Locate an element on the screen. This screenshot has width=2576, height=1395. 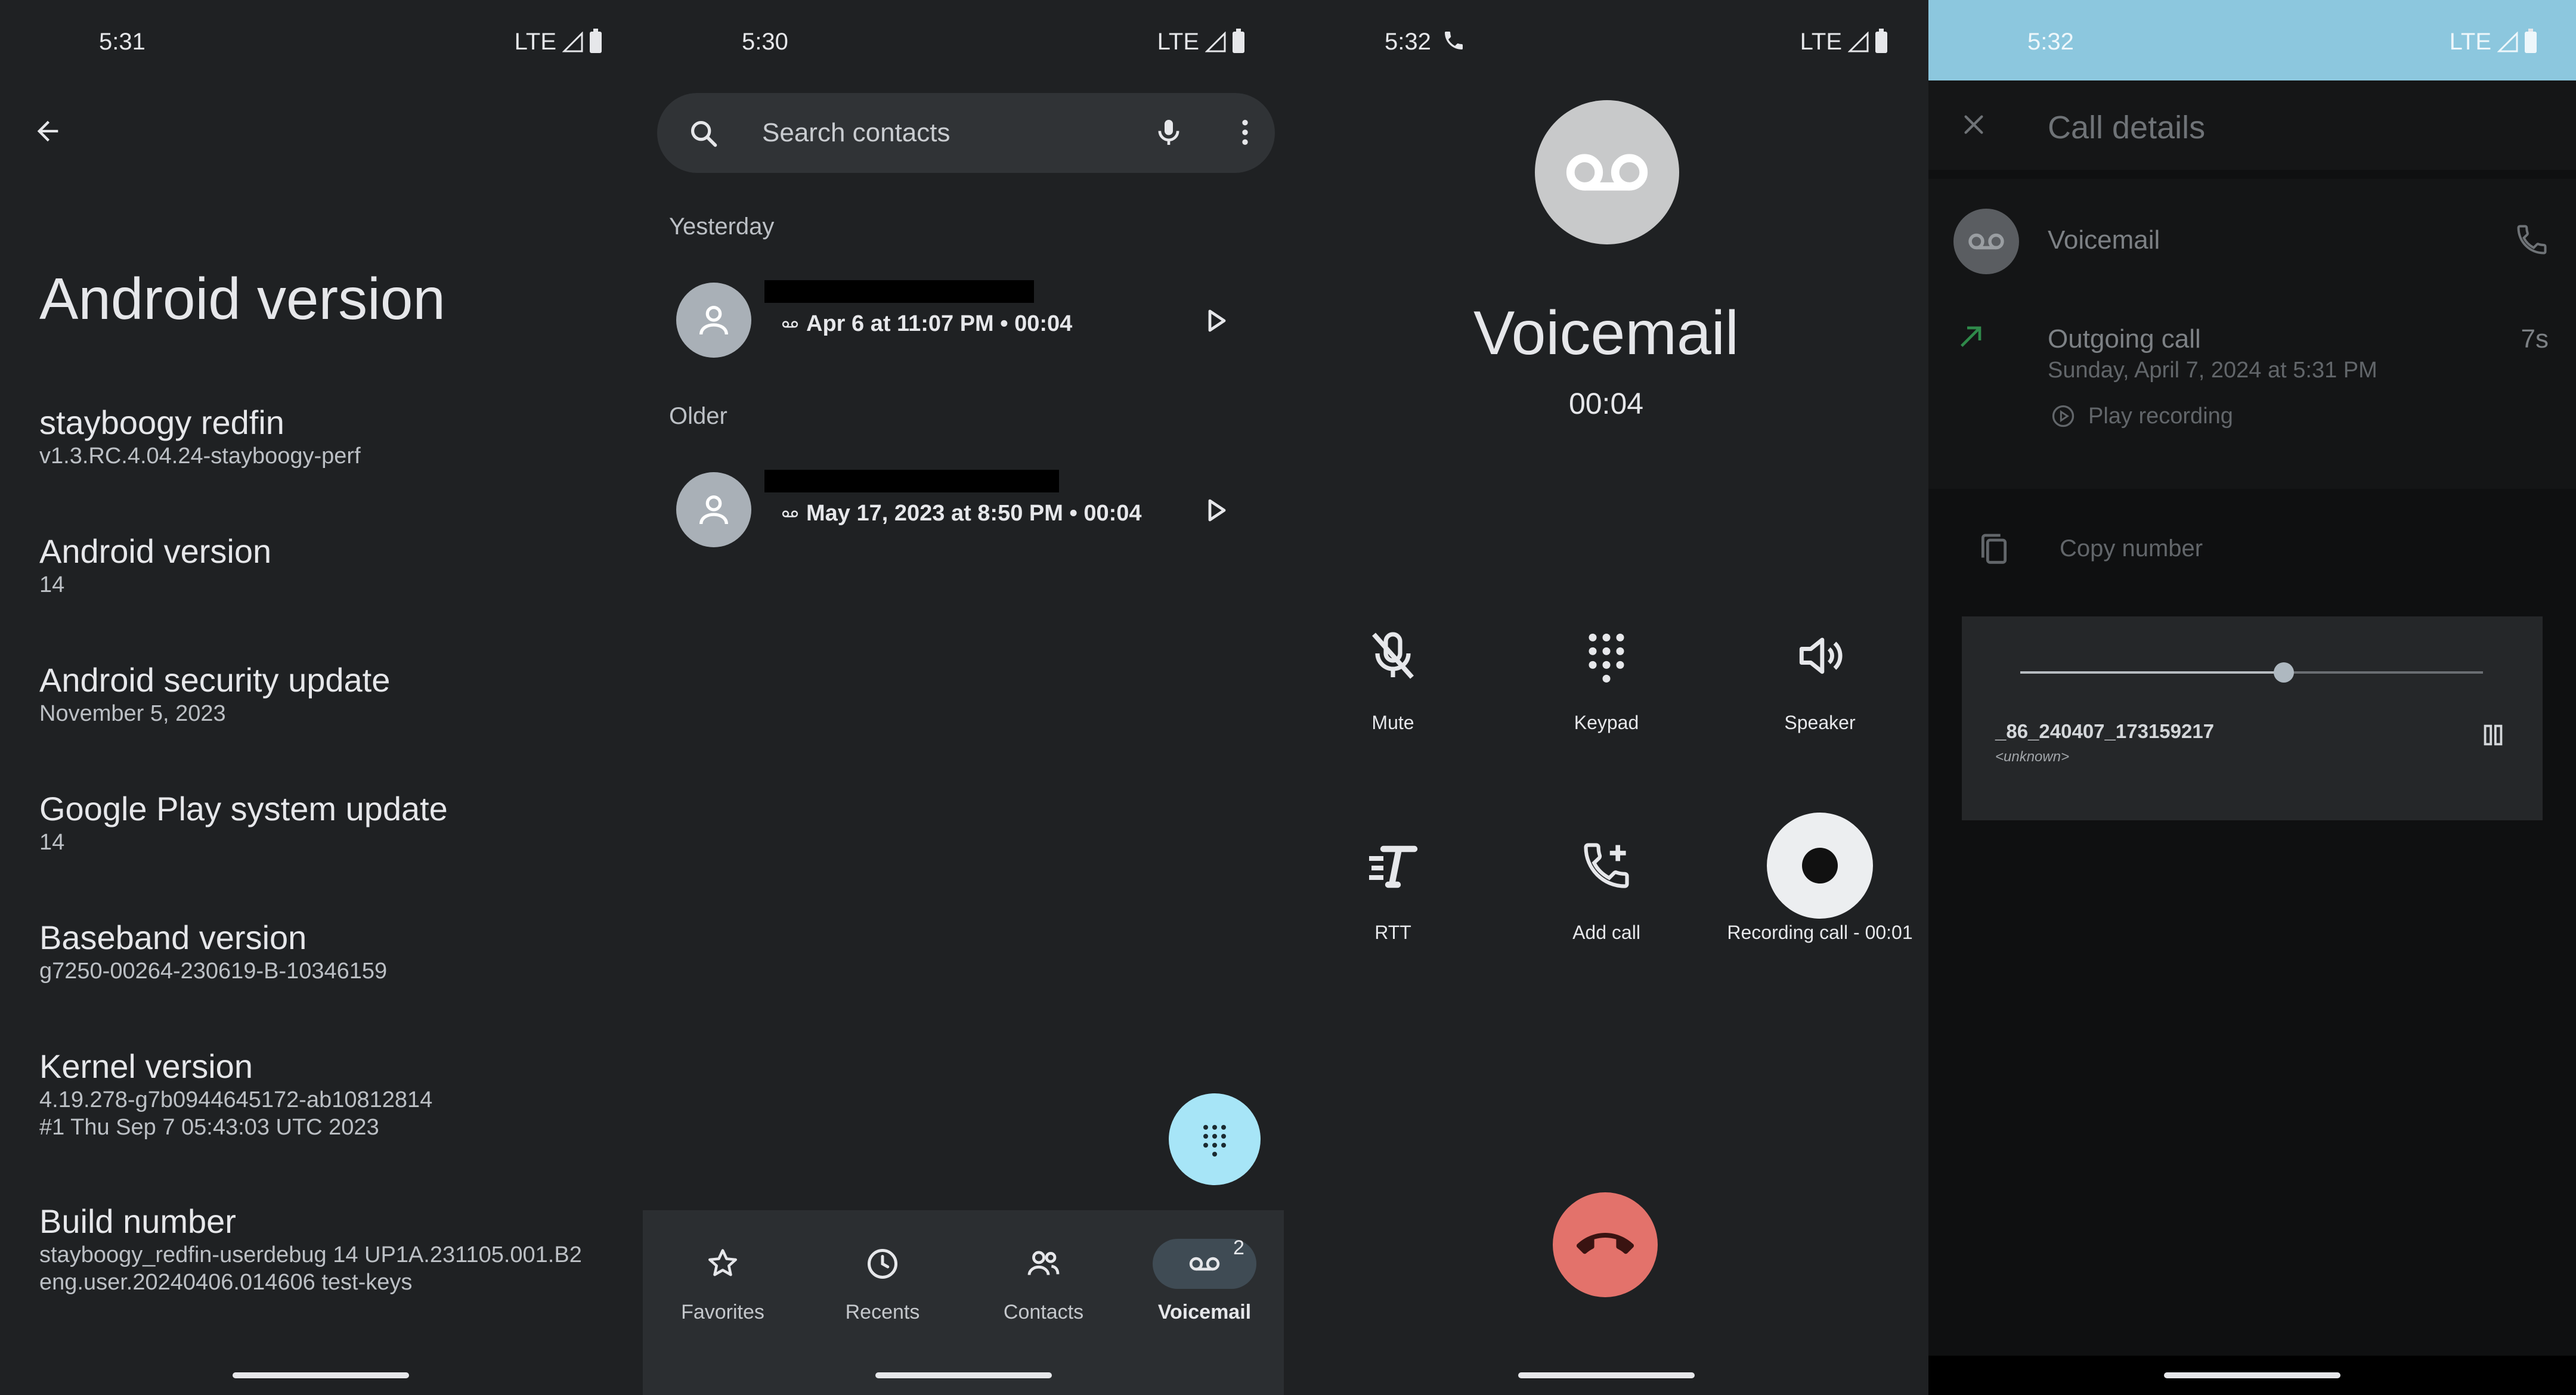
clock-icon is located at coordinates (882, 1264).